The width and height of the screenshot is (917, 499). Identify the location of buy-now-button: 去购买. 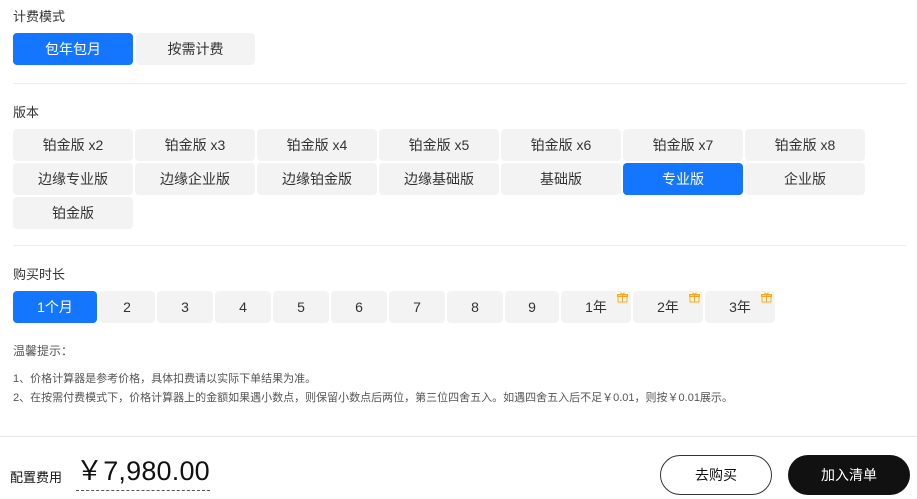
(716, 475).